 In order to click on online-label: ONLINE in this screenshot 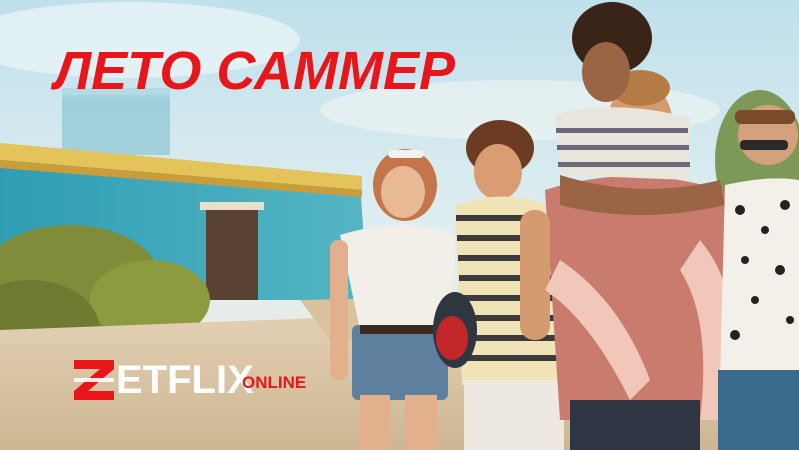, I will do `click(274, 382)`.